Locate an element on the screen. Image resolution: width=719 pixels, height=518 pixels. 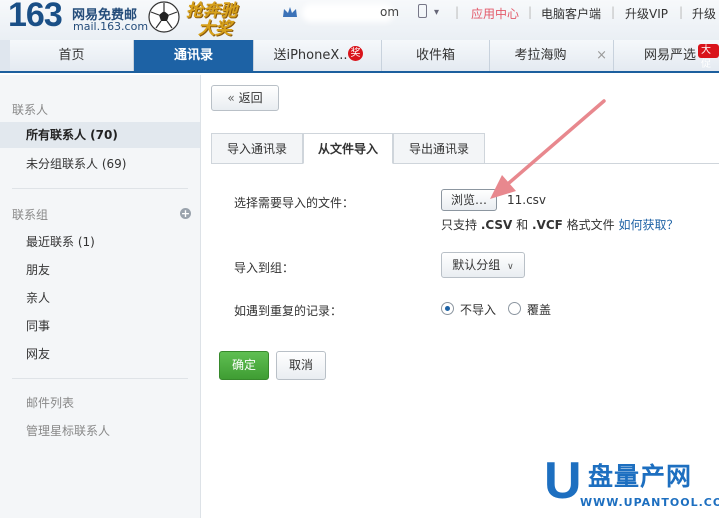
promo-banner: 抢奔驰 大奖 is located at coordinates (211, 20).